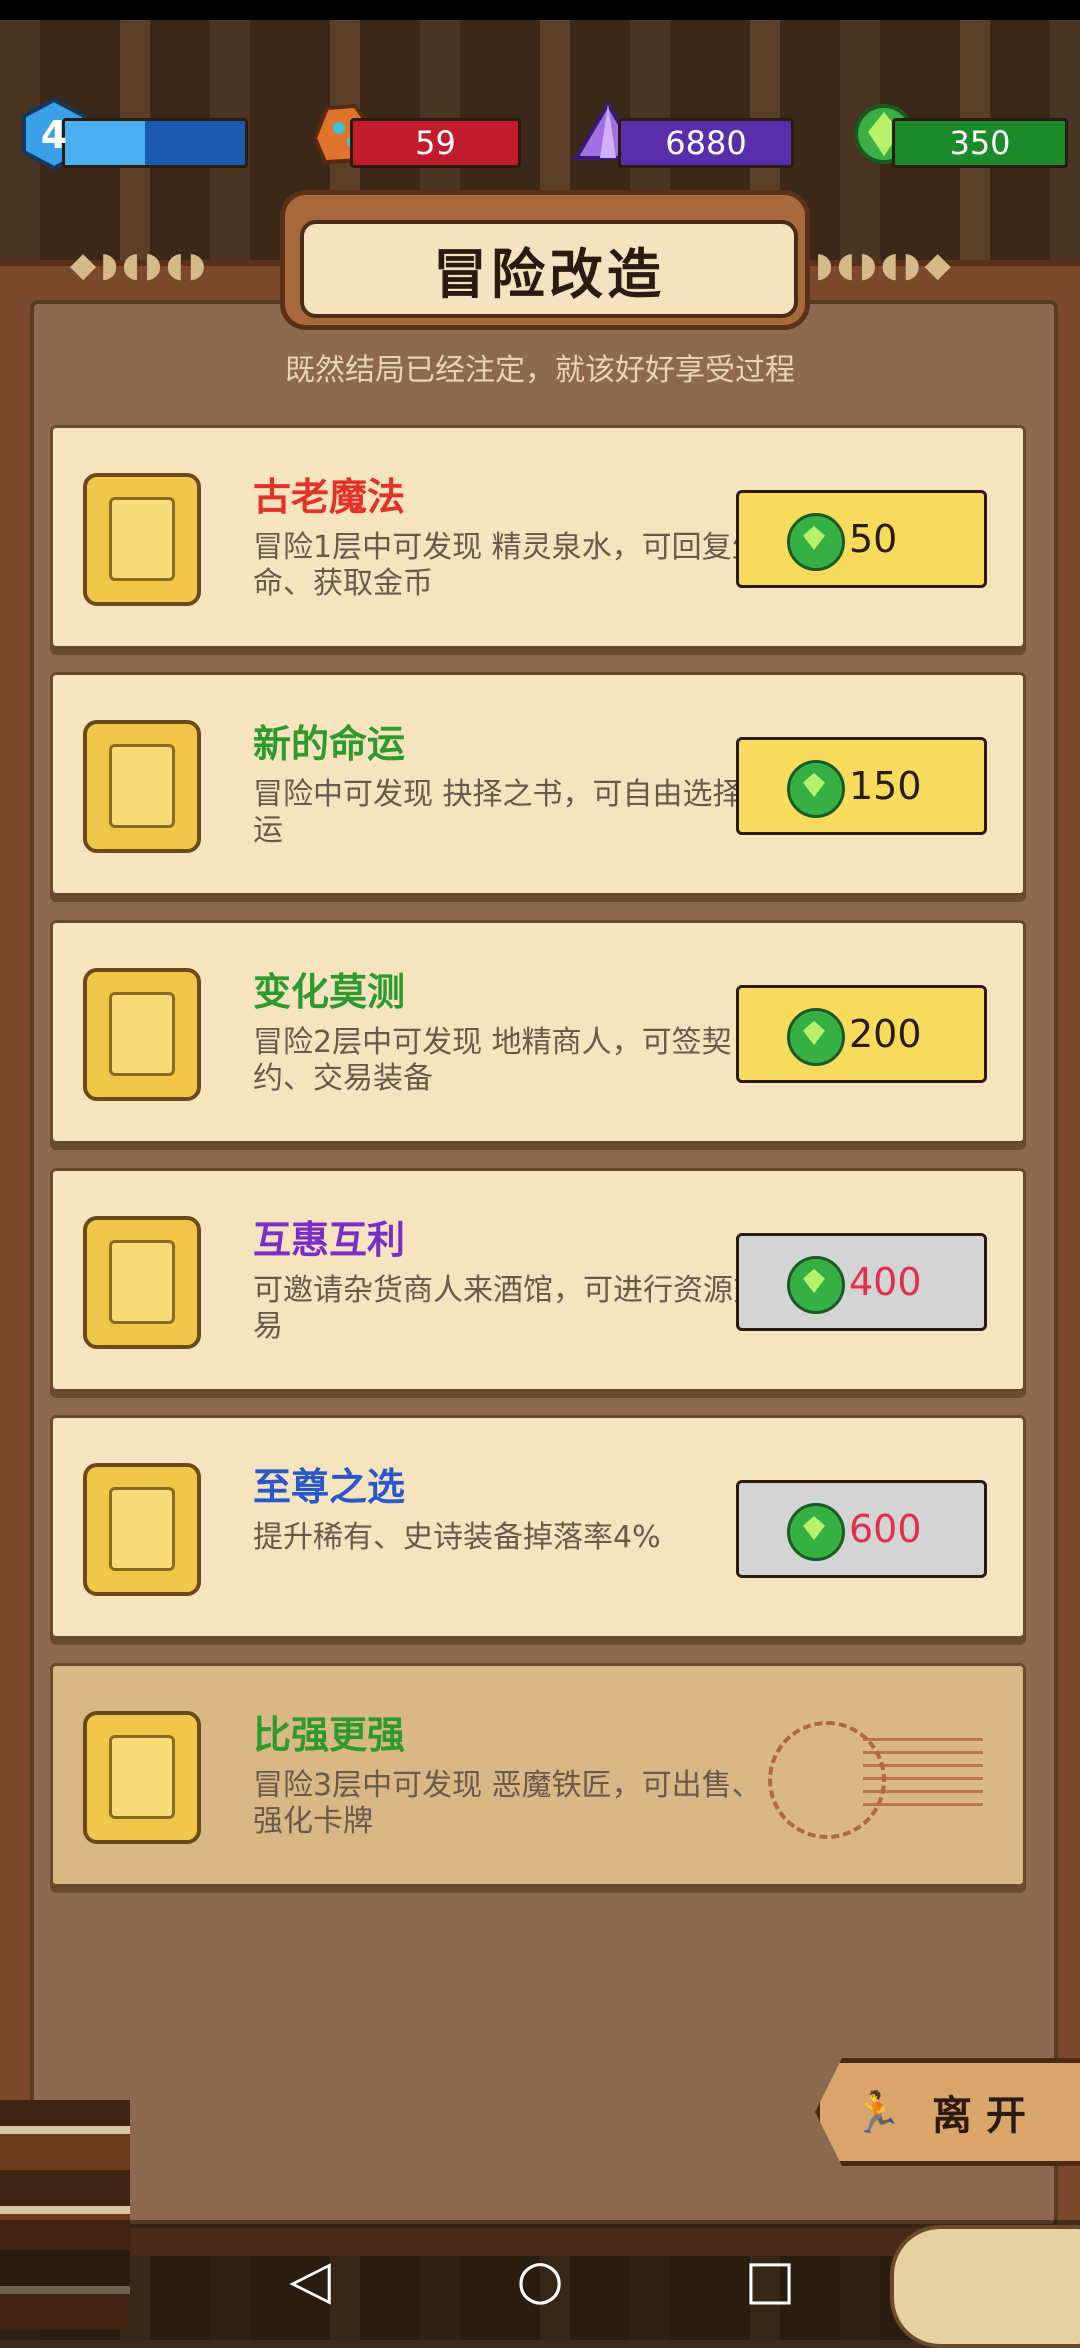 The image size is (1080, 2348). I want to click on buy-button: 150, so click(861, 786).